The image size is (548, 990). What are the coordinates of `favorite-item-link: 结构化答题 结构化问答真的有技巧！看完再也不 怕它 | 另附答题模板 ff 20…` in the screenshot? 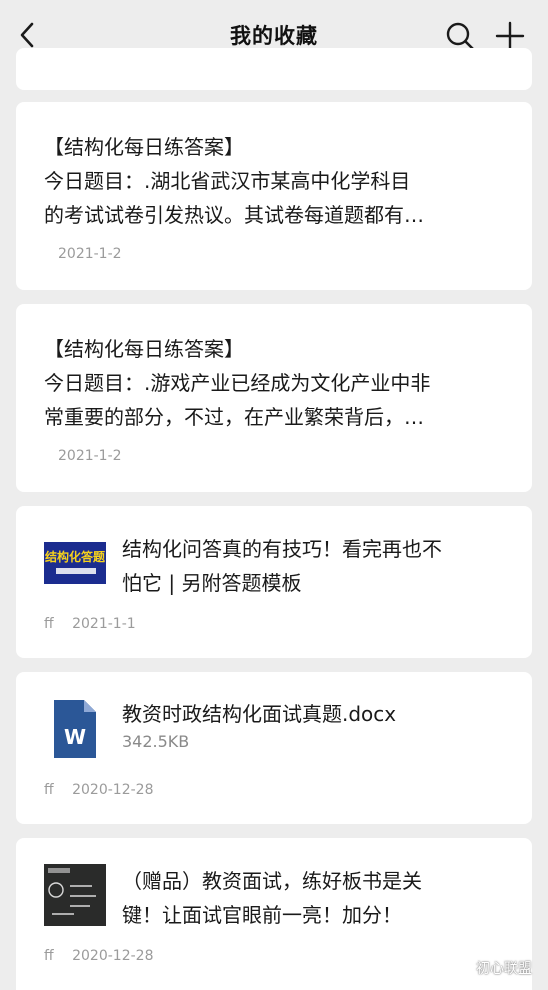 It's located at (274, 582).